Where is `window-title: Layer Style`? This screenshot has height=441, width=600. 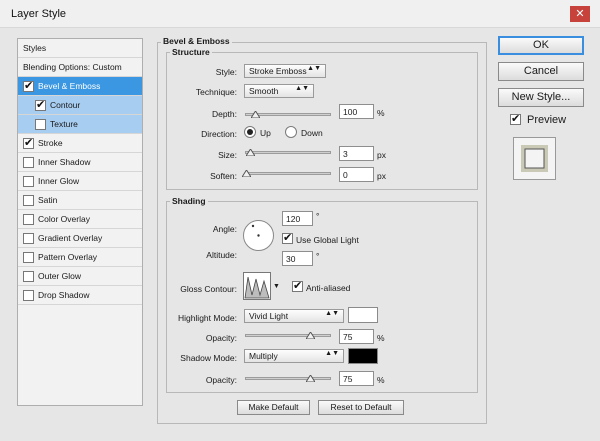
window-title: Layer Style is located at coordinates (39, 14).